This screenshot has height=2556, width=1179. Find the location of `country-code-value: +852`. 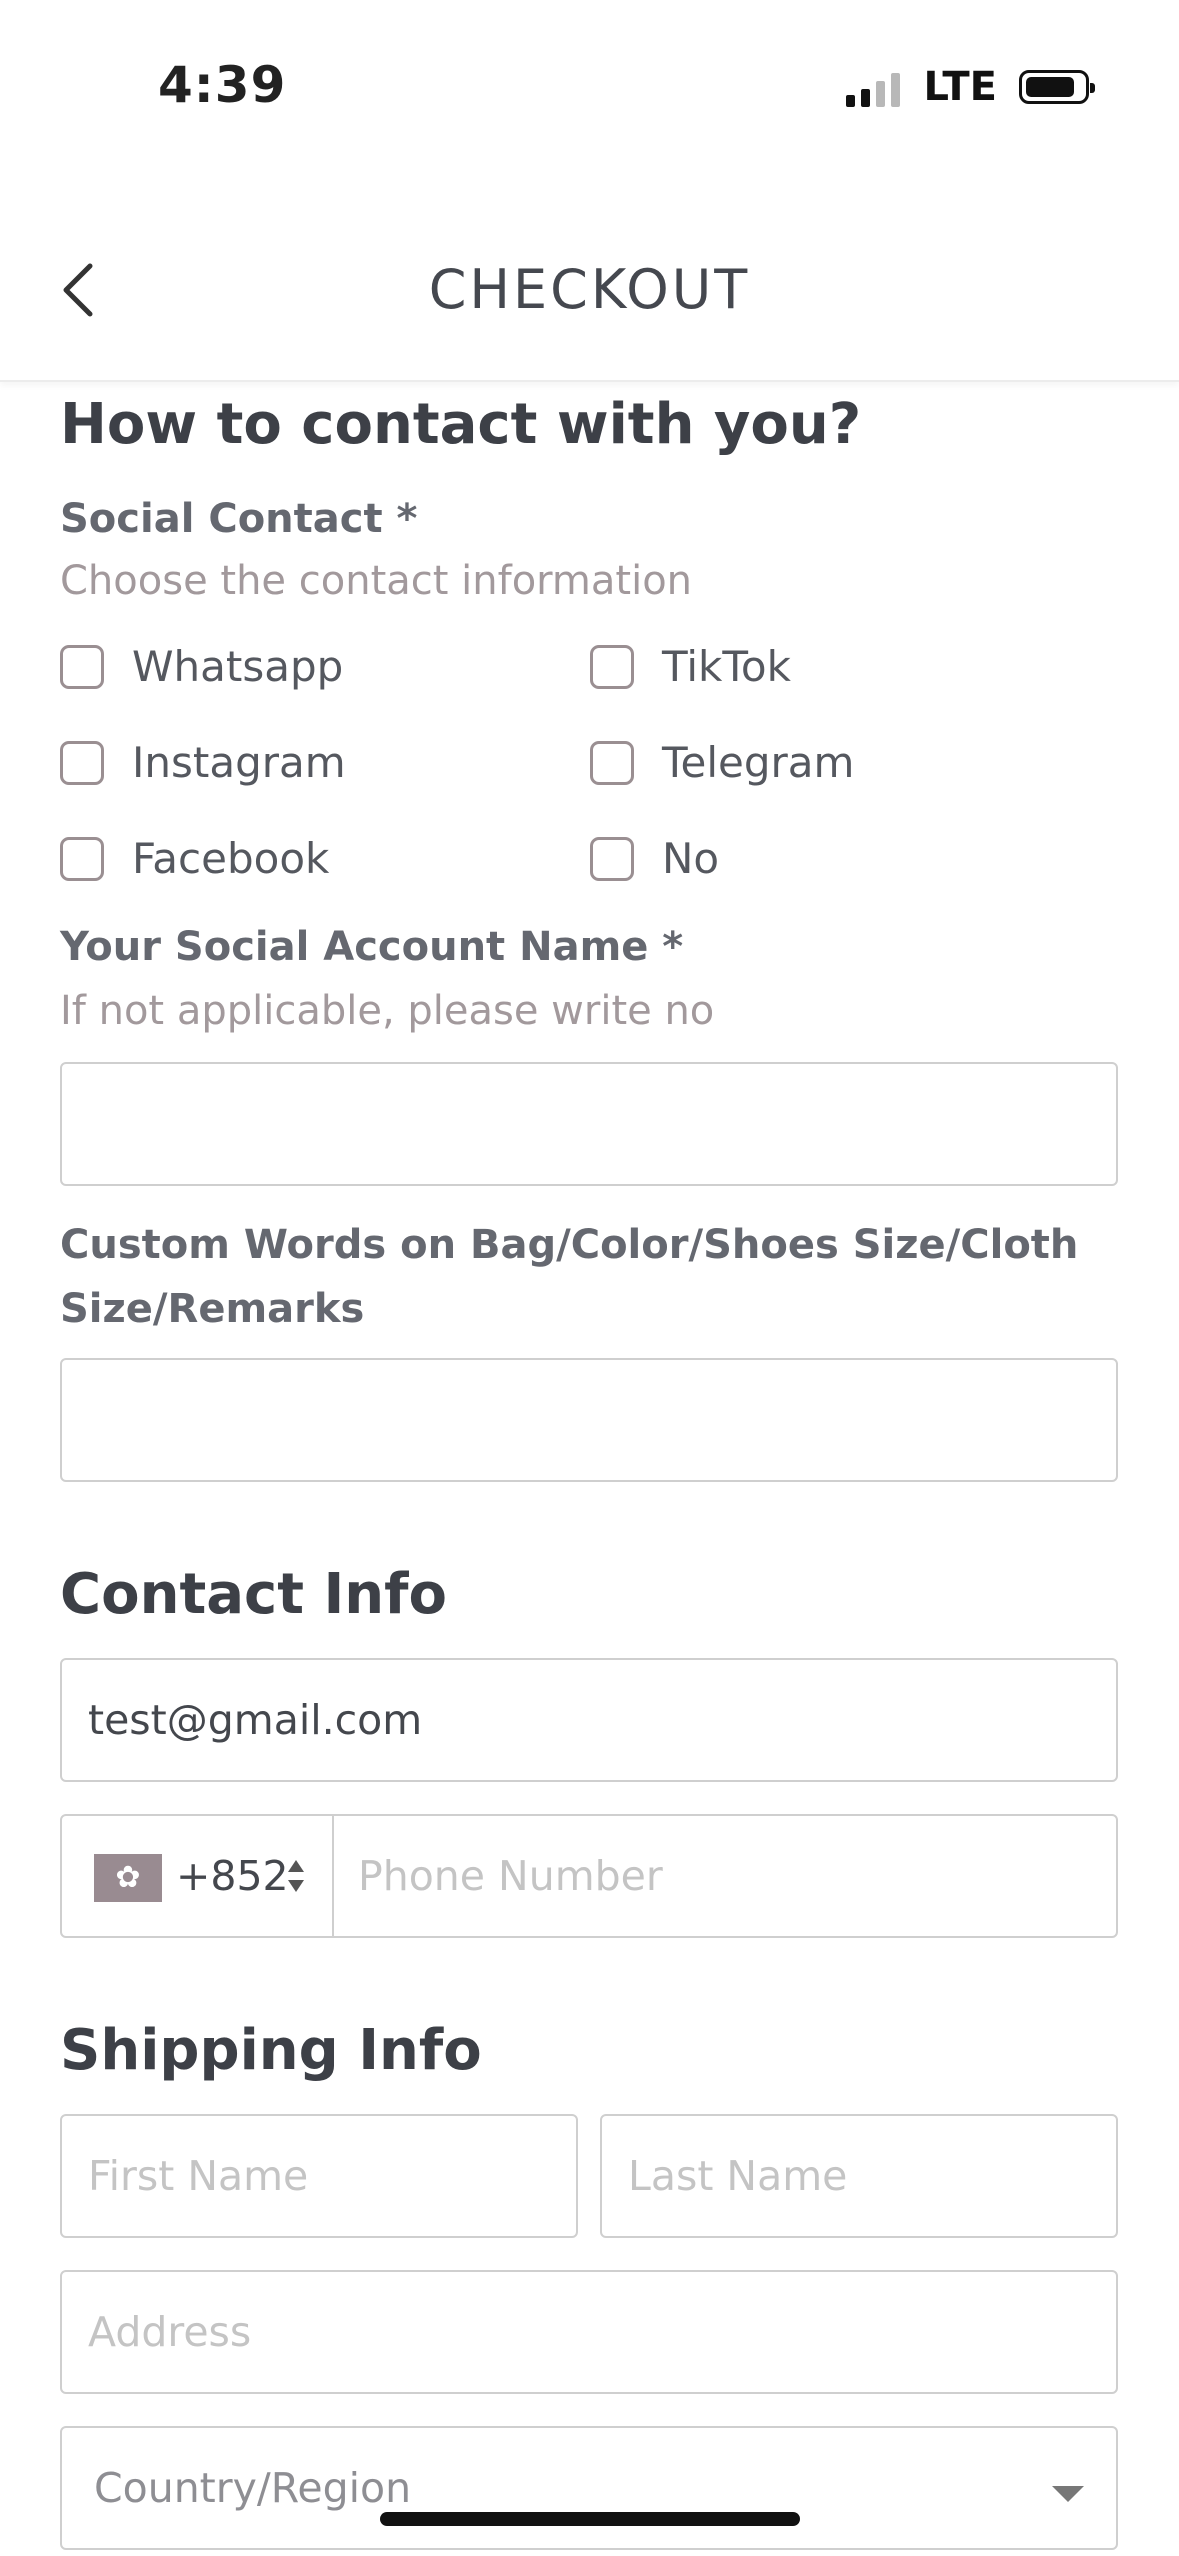

country-code-value: +852 is located at coordinates (232, 1876).